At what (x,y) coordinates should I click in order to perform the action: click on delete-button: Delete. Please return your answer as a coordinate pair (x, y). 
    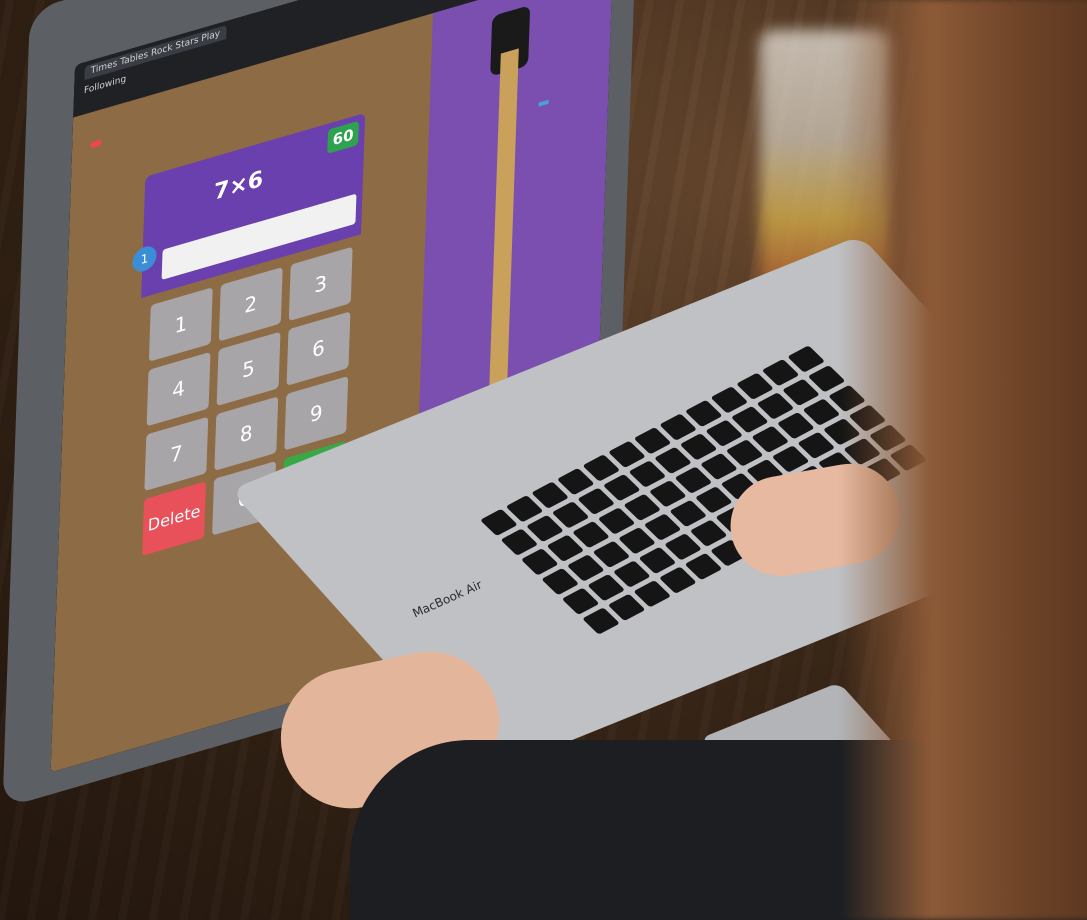
    Looking at the image, I should click on (174, 518).